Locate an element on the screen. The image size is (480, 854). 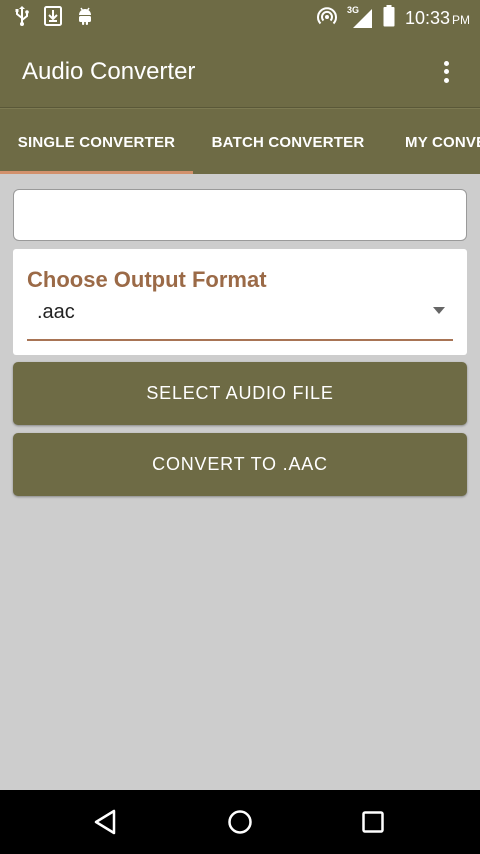
status-bar: 3G 10:33 PM is located at coordinates (240, 18).